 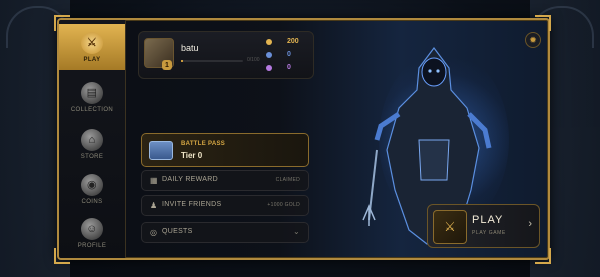 I want to click on gold-icon, so click(x=269, y=42).